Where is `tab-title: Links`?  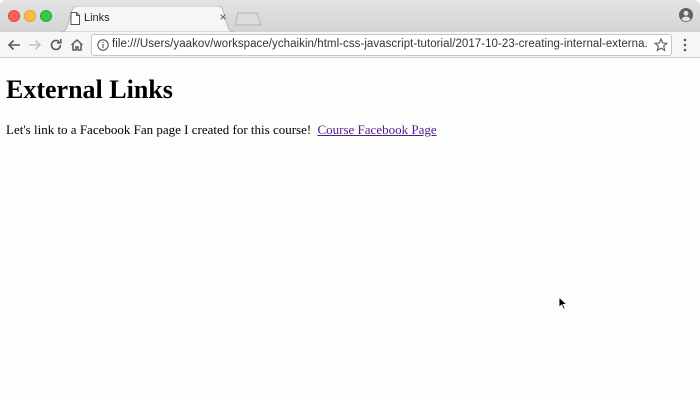
tab-title: Links is located at coordinates (97, 18).